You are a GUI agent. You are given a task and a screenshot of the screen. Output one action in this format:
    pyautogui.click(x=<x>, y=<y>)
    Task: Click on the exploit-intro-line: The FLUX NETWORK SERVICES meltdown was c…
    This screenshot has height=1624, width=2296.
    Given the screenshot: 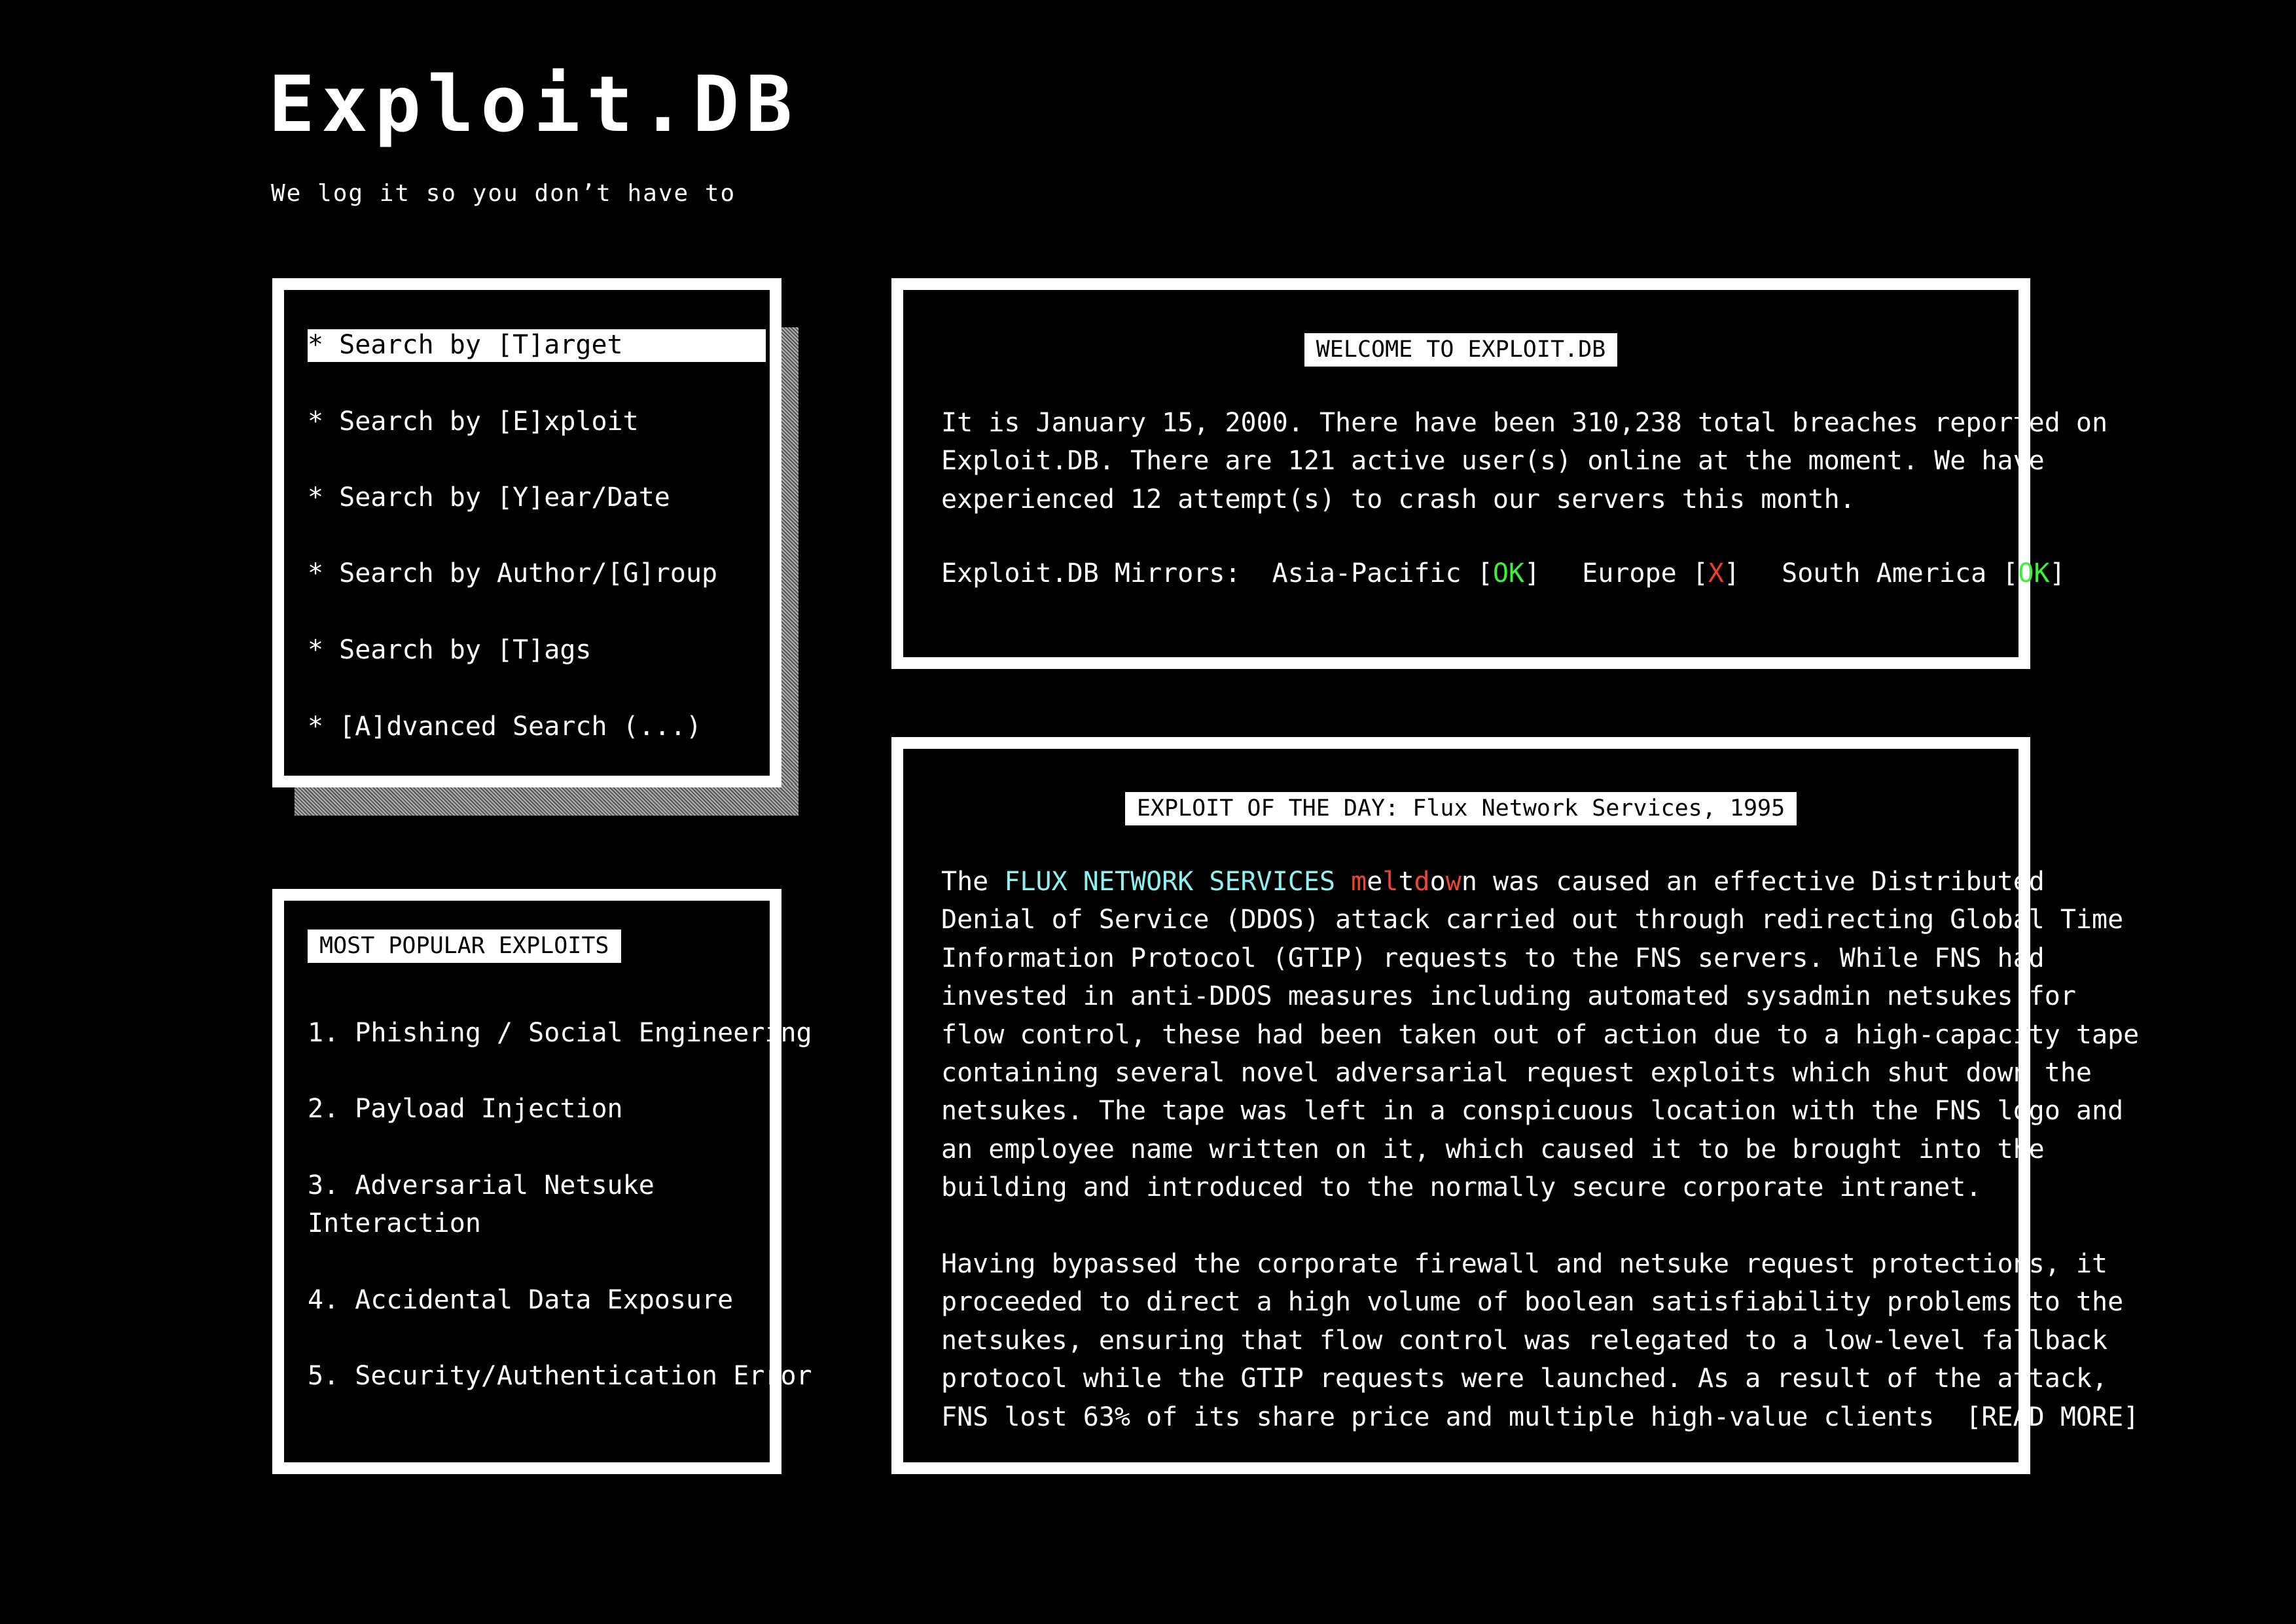 What is the action you would take?
    pyautogui.click(x=1540, y=882)
    